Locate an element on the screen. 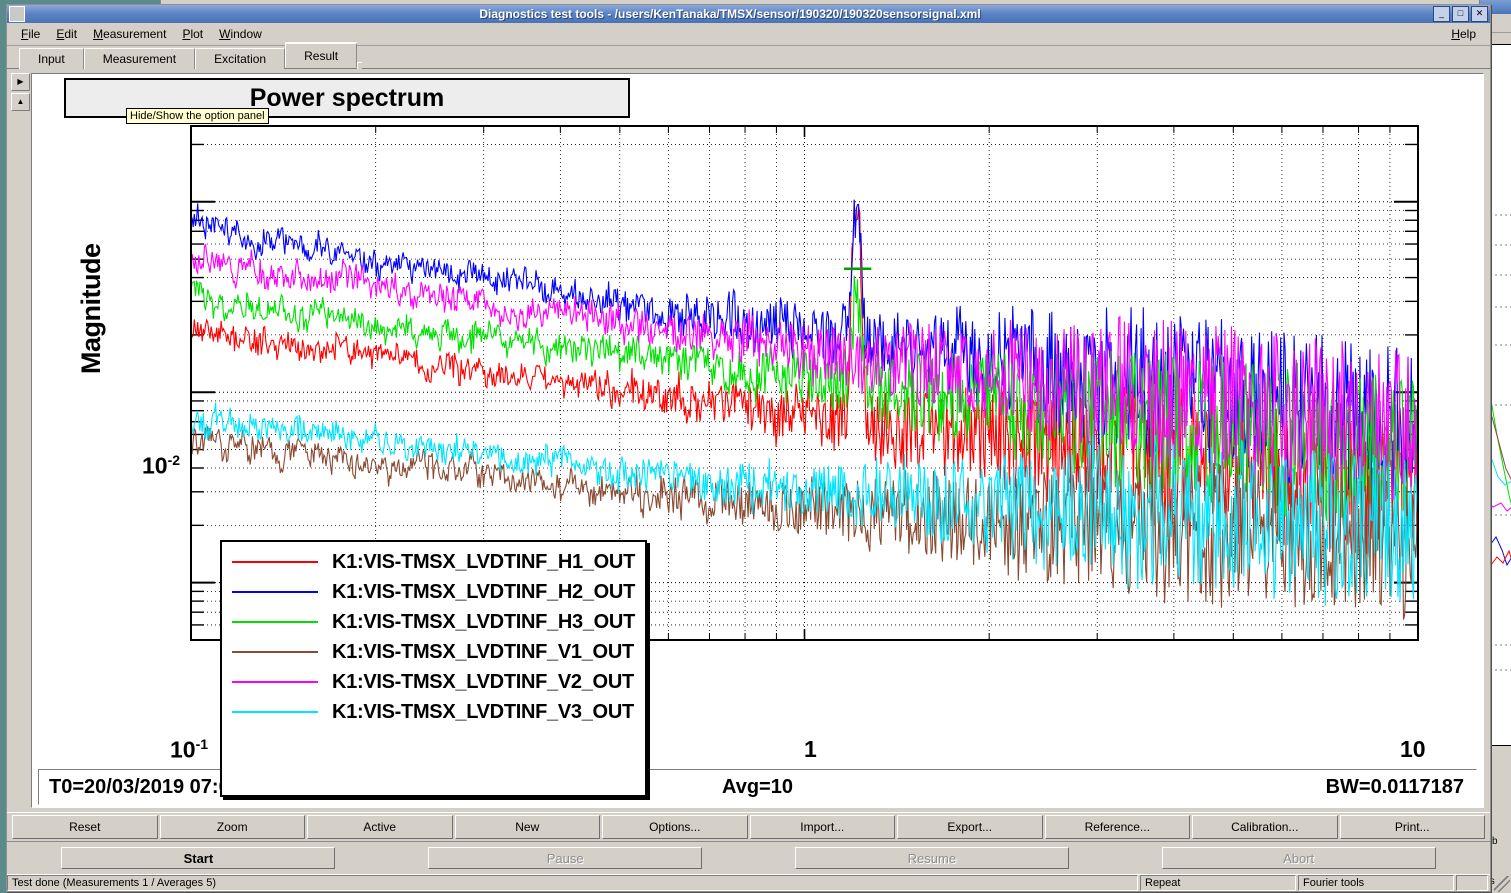  collapse-option-panel-button: ▲ is located at coordinates (20, 102).